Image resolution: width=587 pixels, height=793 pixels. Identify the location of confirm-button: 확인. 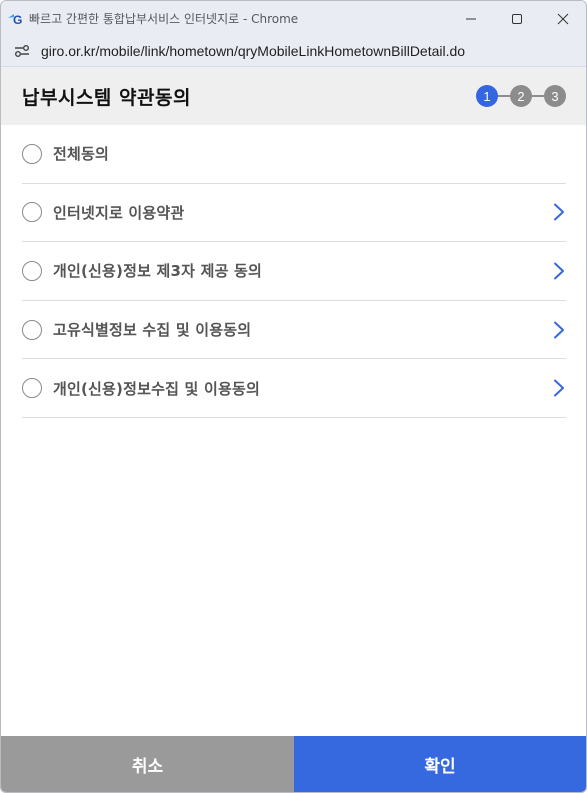
(440, 764).